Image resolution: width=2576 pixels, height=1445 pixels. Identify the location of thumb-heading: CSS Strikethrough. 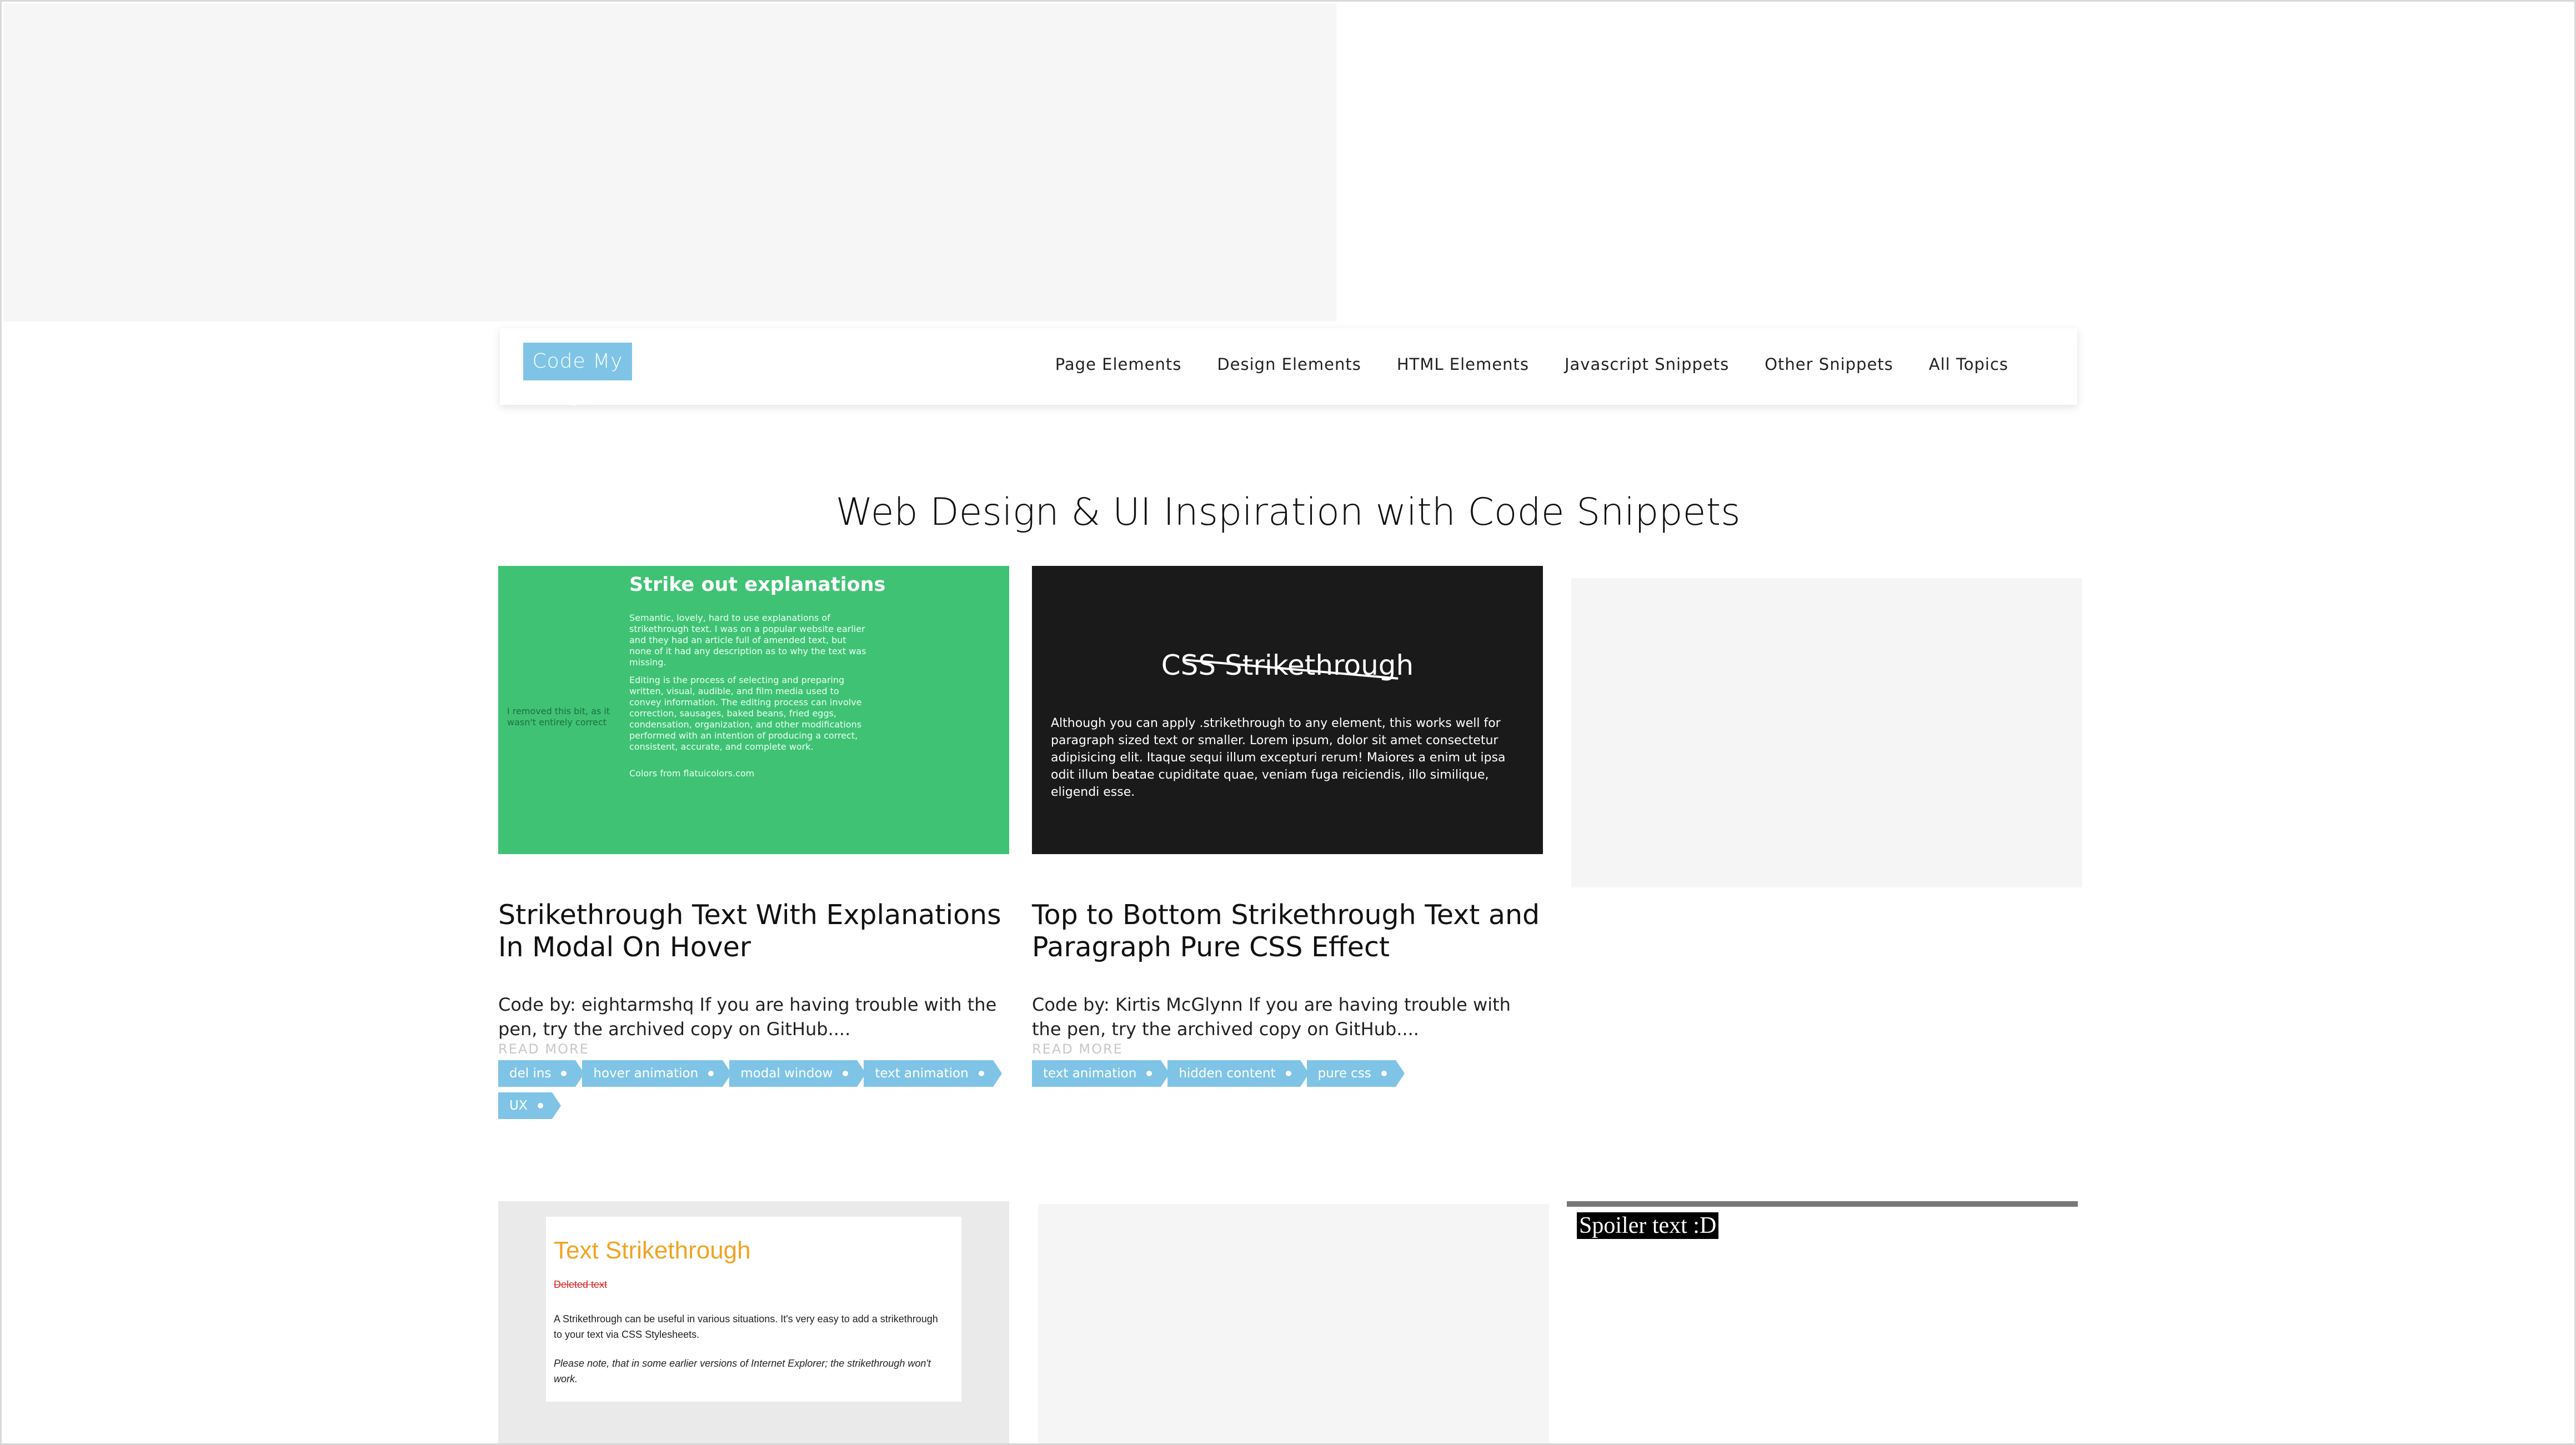
(1288, 665).